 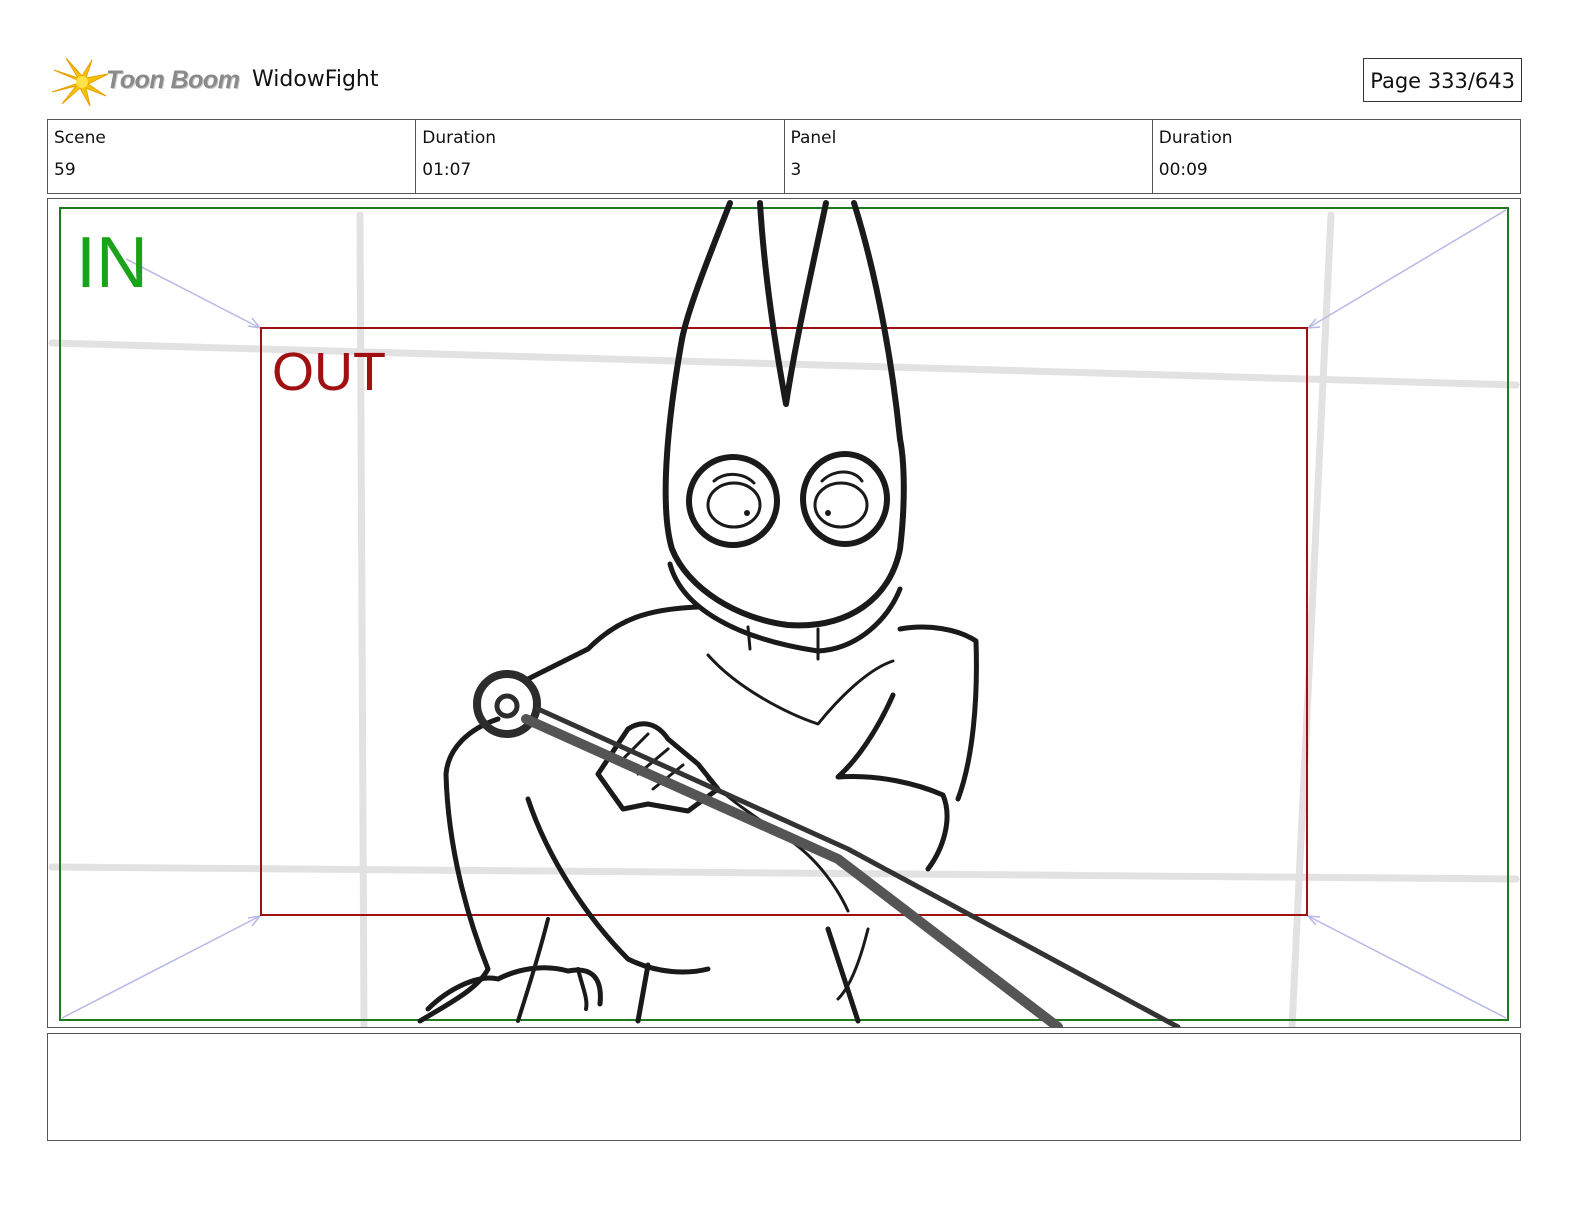 What do you see at coordinates (329, 372) in the screenshot?
I see `out-frame-label: OUT` at bounding box center [329, 372].